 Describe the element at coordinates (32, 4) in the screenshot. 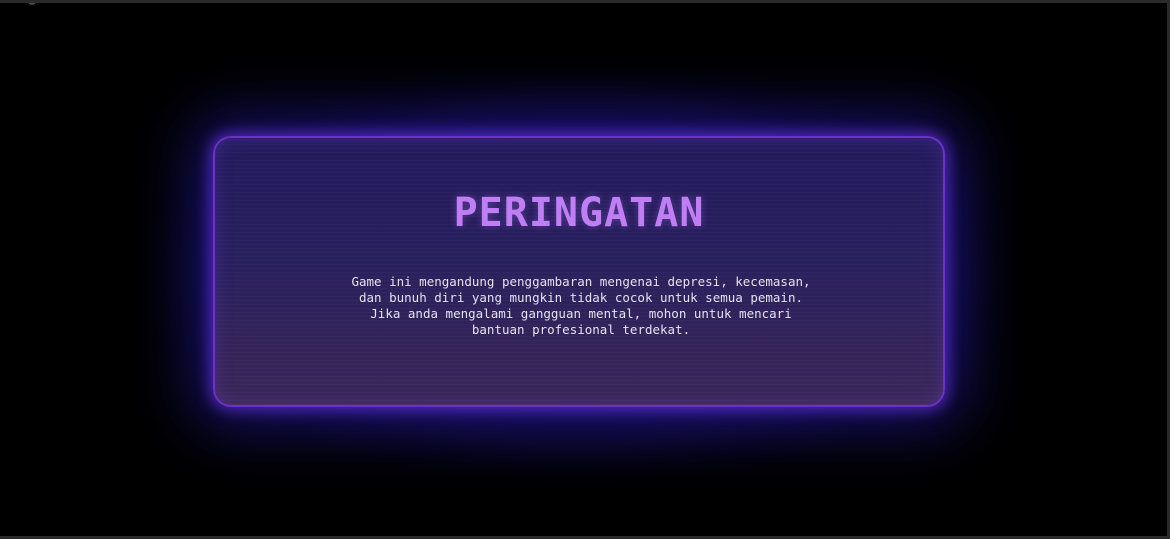

I see `window-corner-marker` at that location.